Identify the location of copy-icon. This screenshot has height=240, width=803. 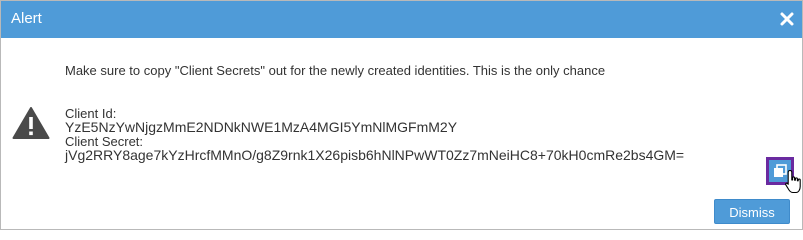
(780, 170).